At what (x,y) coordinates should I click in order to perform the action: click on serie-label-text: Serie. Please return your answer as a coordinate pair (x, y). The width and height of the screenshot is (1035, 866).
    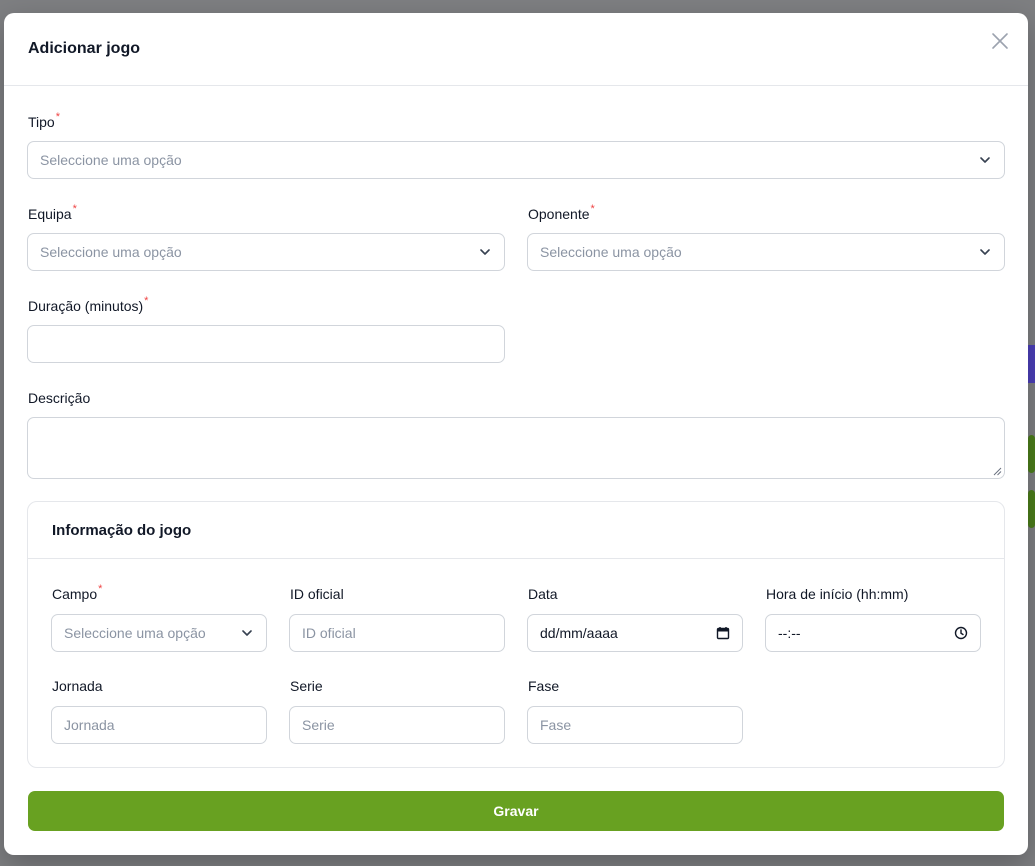
    Looking at the image, I should click on (306, 686).